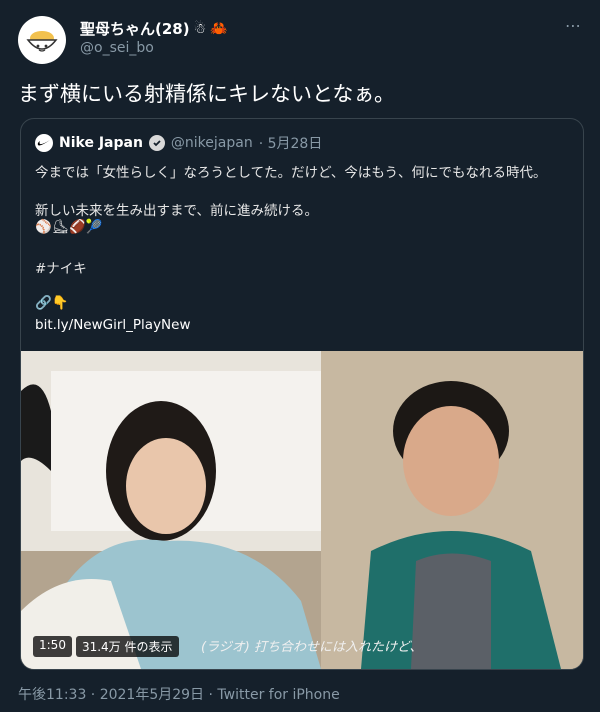 The image size is (600, 712). What do you see at coordinates (290, 144) in the screenshot?
I see `quoted-date: · 5月28日` at bounding box center [290, 144].